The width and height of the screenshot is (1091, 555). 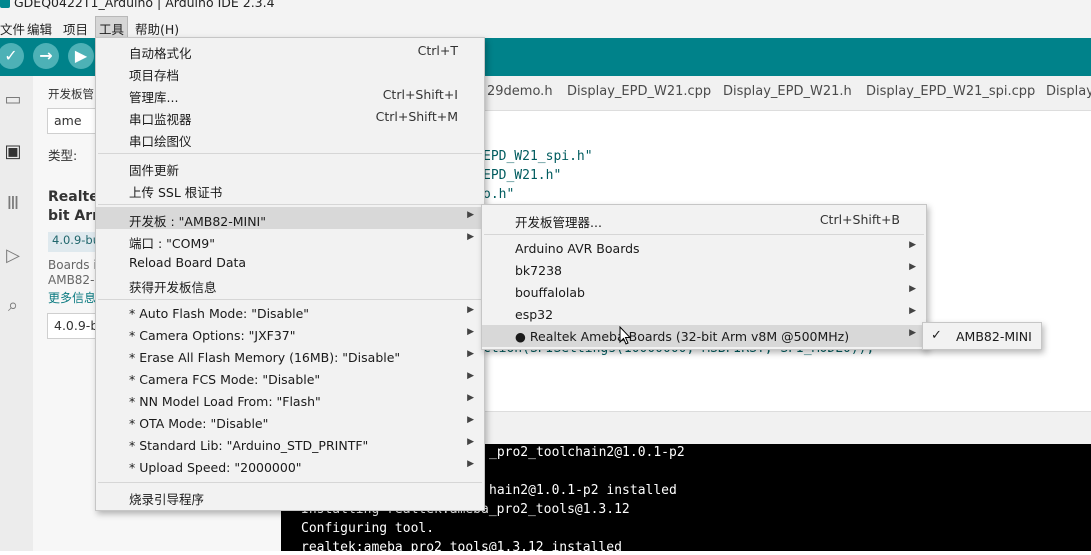 What do you see at coordinates (290, 50) in the screenshot?
I see `menu-item-auto-format: 自动格式化 Ctrl+T` at bounding box center [290, 50].